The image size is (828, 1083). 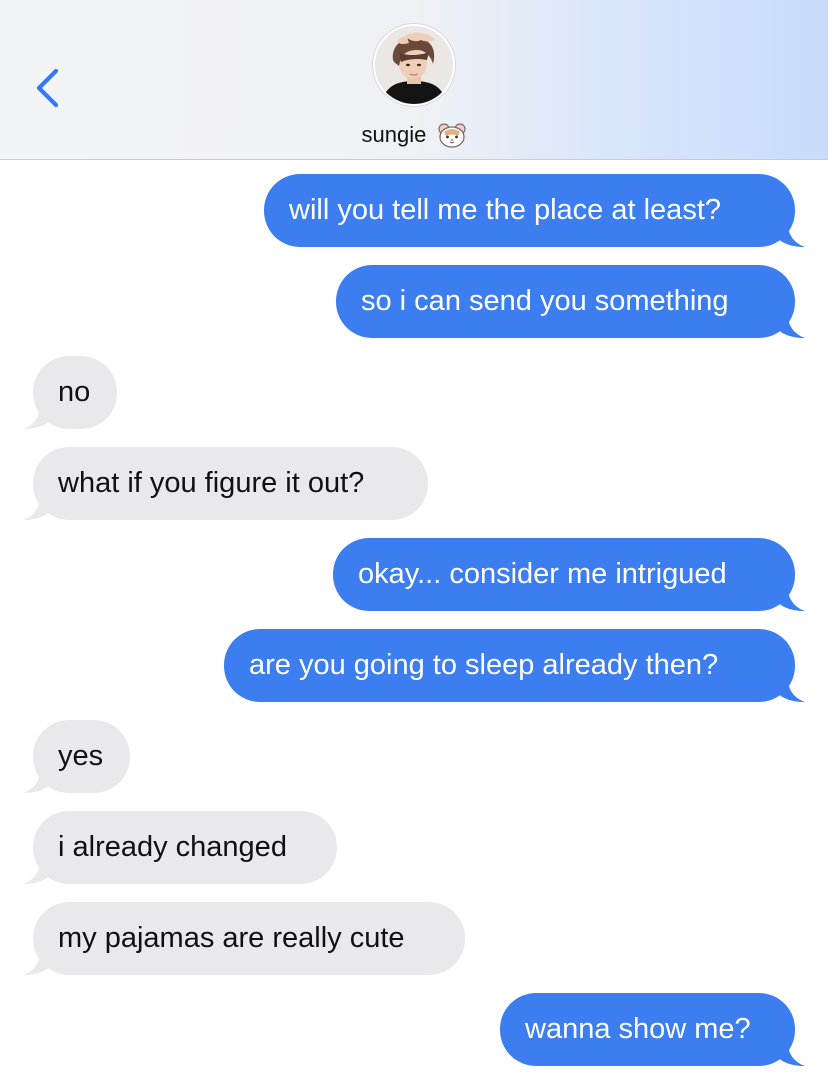 I want to click on message-bubble-sent: are you going to sleep already then?, so click(x=514, y=665).